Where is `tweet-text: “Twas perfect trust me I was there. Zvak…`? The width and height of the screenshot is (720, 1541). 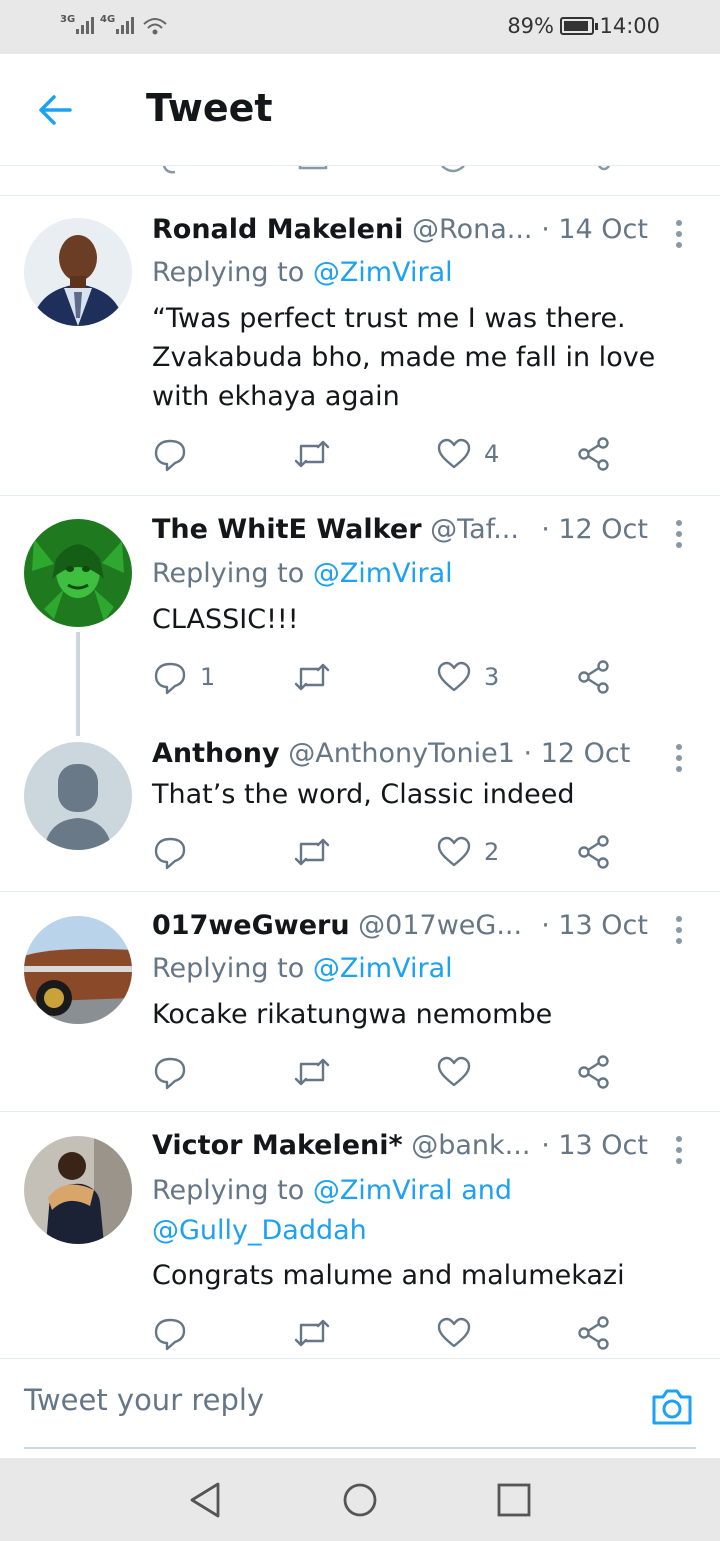 tweet-text: “Twas perfect trust me I was there. Zvak… is located at coordinates (404, 357).